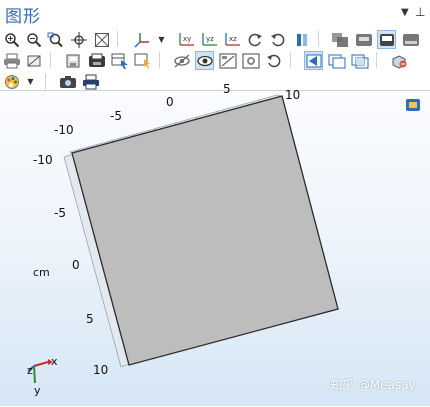 The width and height of the screenshot is (430, 407). Describe the element at coordinates (43, 160) in the screenshot. I see `left-axis-tick-label: -10` at that location.